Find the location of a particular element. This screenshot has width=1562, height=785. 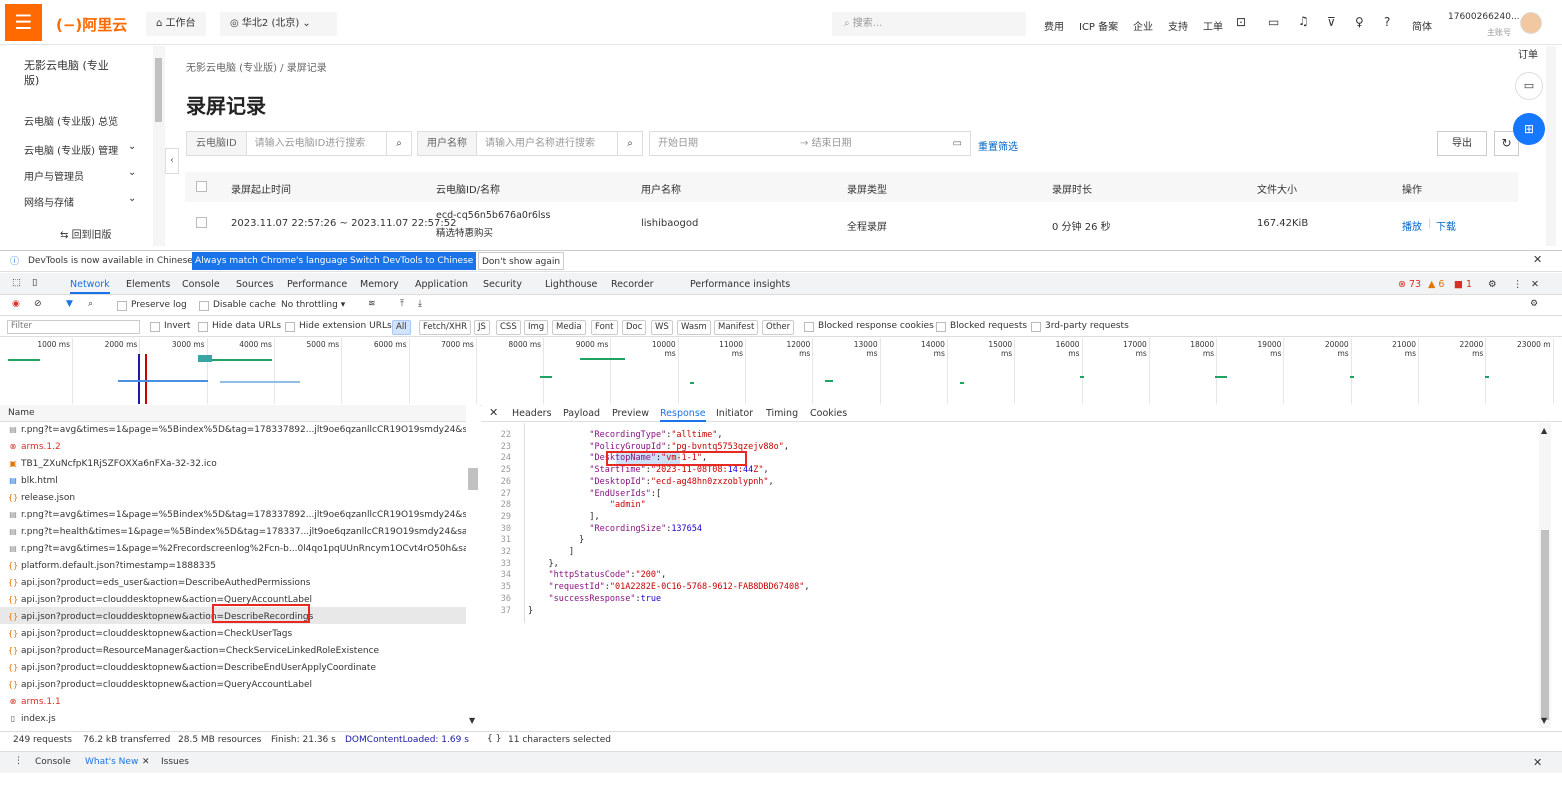

page-scrollbar is located at coordinates (1551, 146).